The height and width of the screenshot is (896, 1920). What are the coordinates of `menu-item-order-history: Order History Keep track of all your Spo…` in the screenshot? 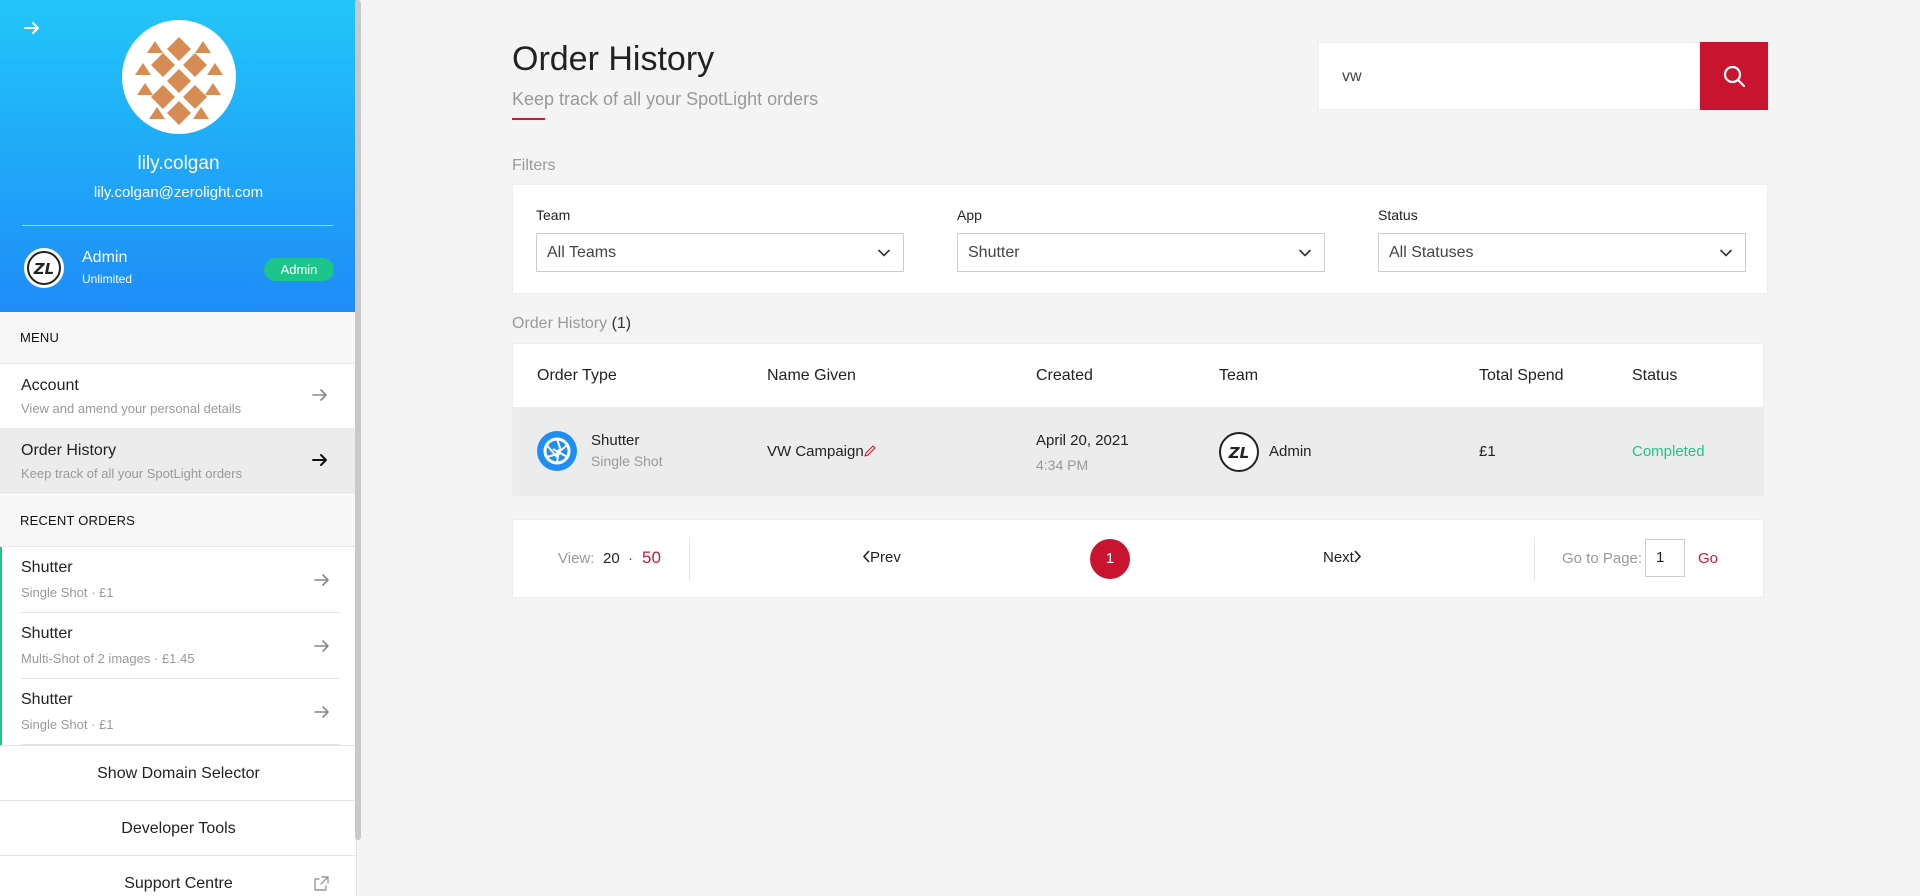 It's located at (178, 461).